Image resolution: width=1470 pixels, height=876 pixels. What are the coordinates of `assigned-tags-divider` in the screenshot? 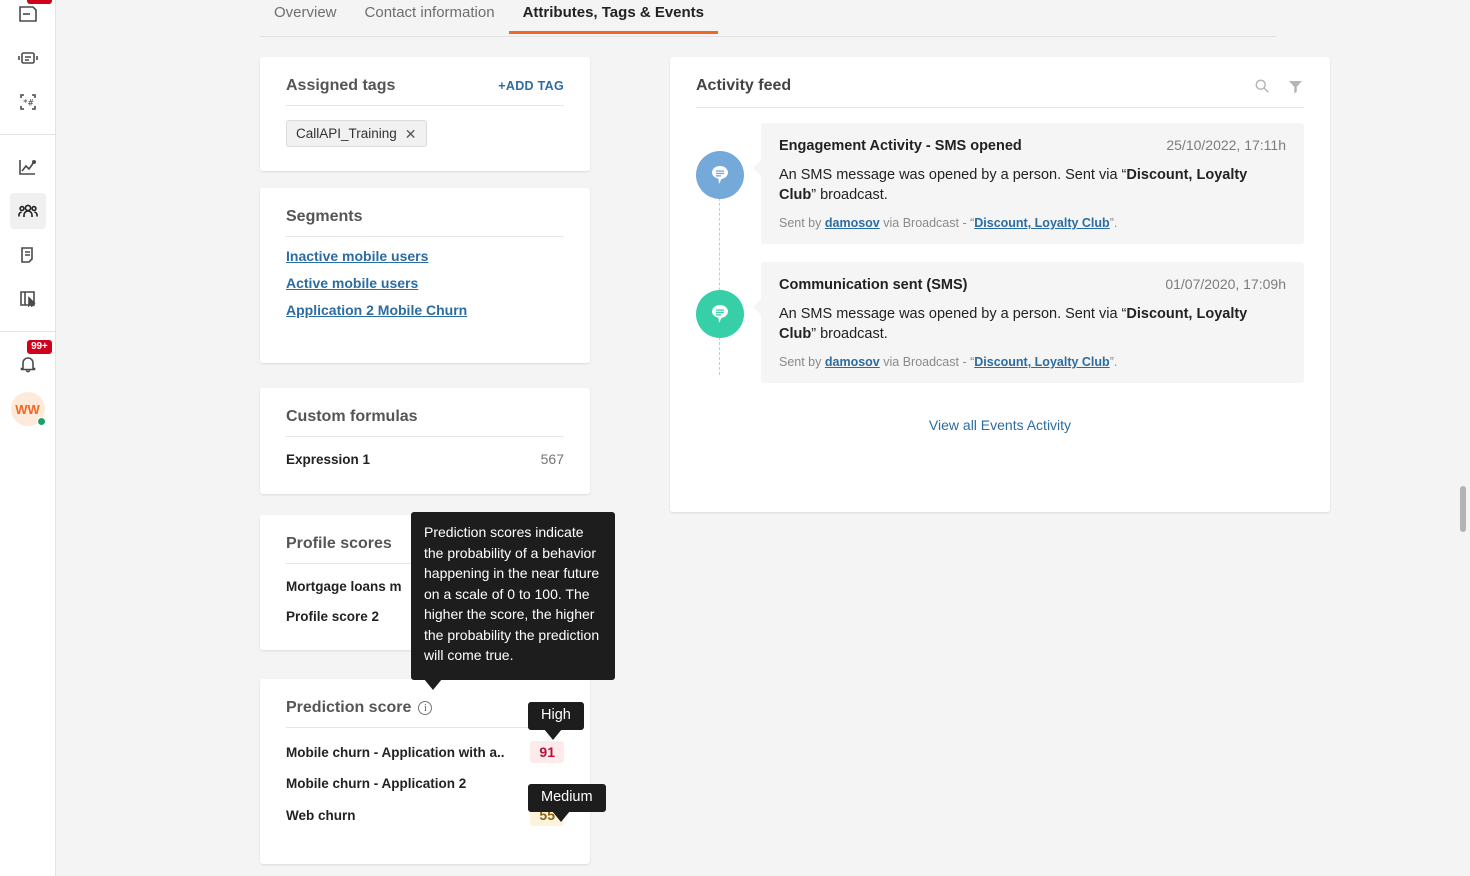 It's located at (425, 105).